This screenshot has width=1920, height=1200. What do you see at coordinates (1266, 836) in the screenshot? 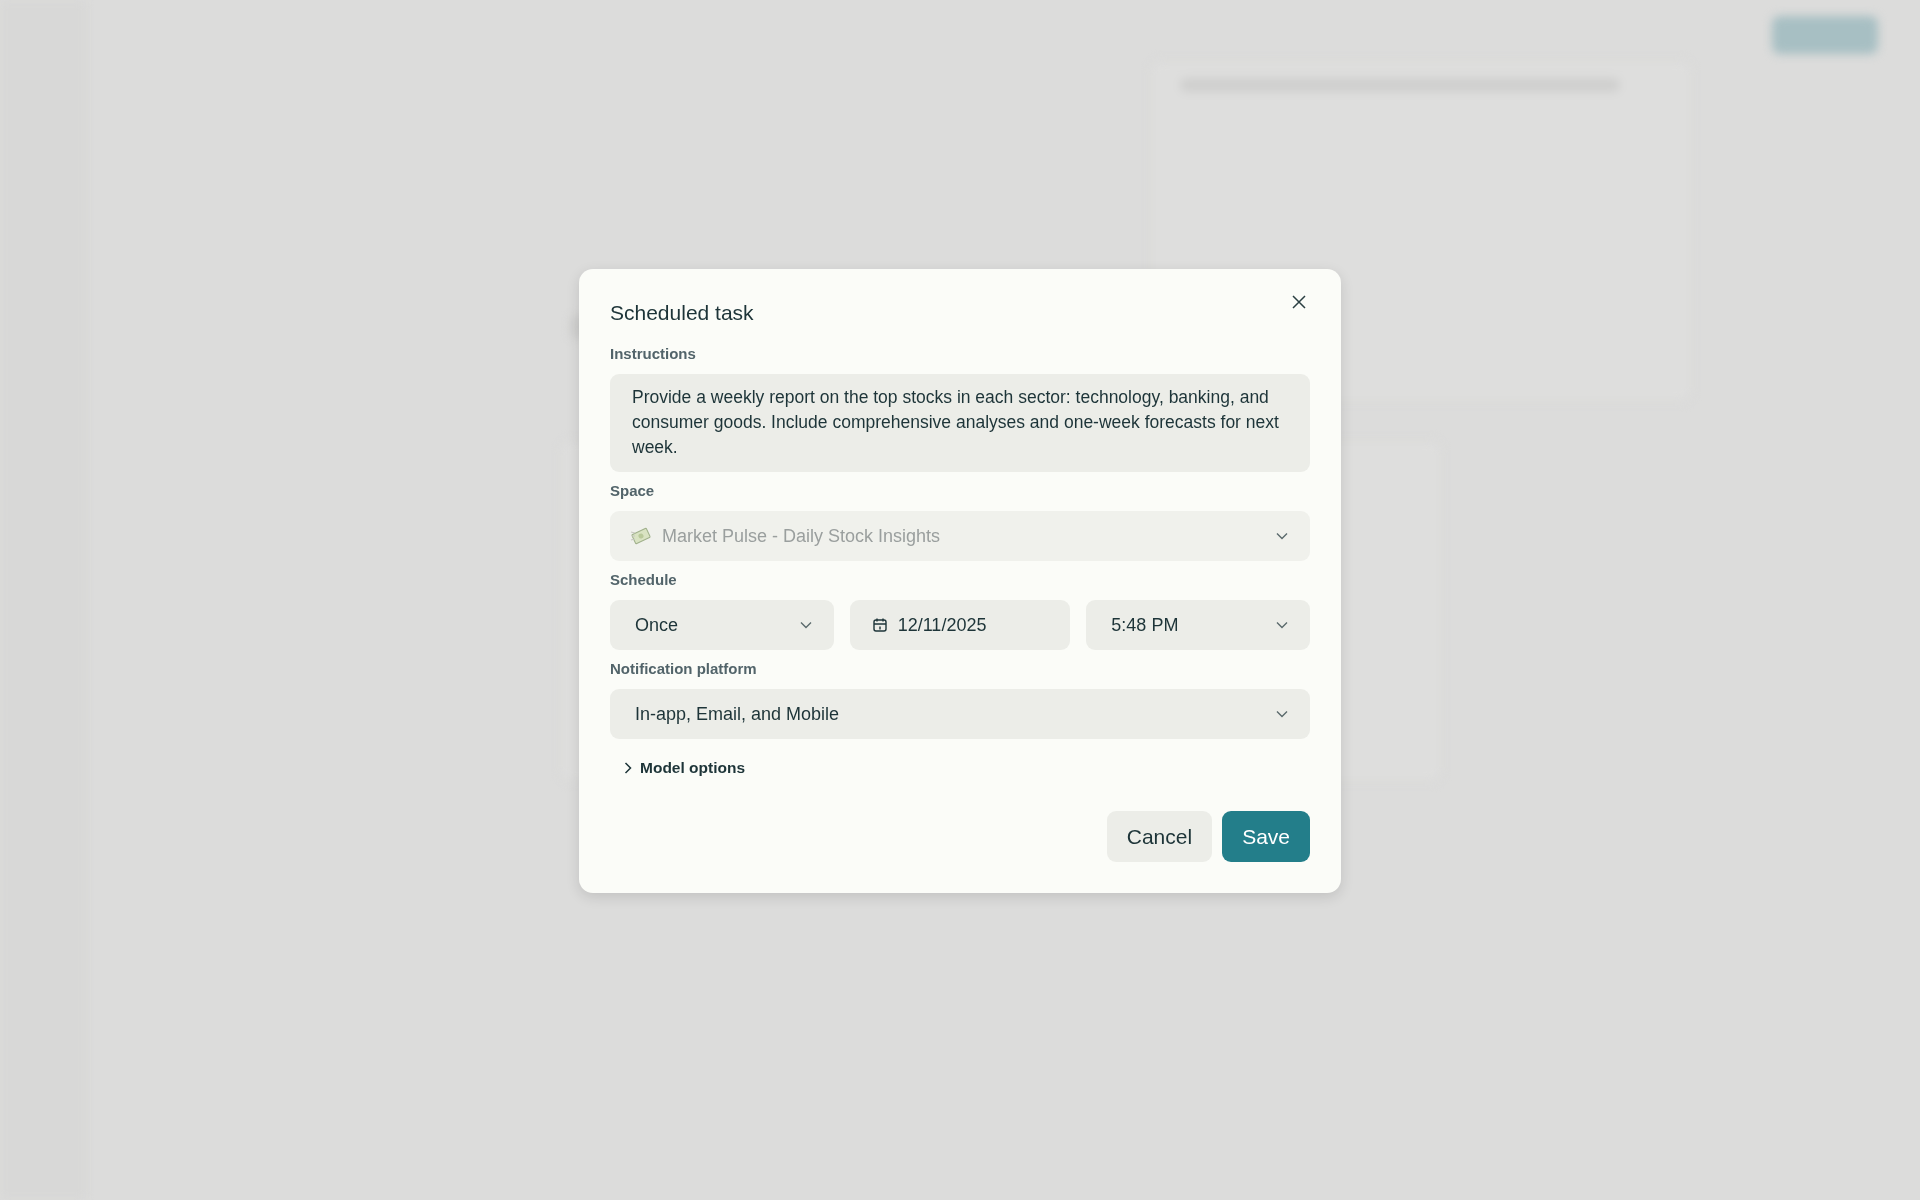
I see `save-button: Save` at bounding box center [1266, 836].